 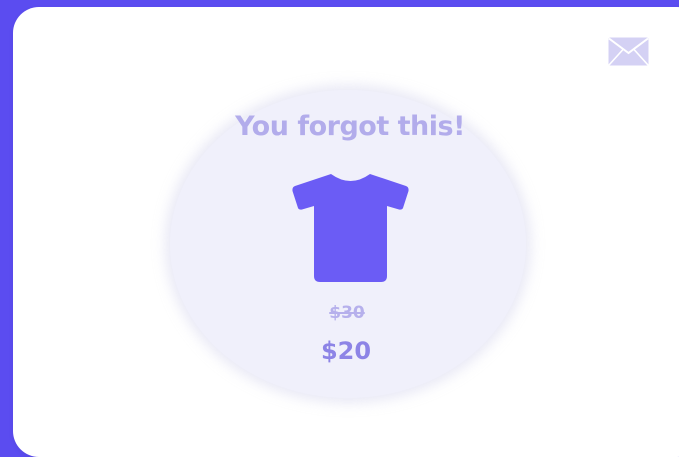 What do you see at coordinates (350, 227) in the screenshot?
I see `tshirt-icon` at bounding box center [350, 227].